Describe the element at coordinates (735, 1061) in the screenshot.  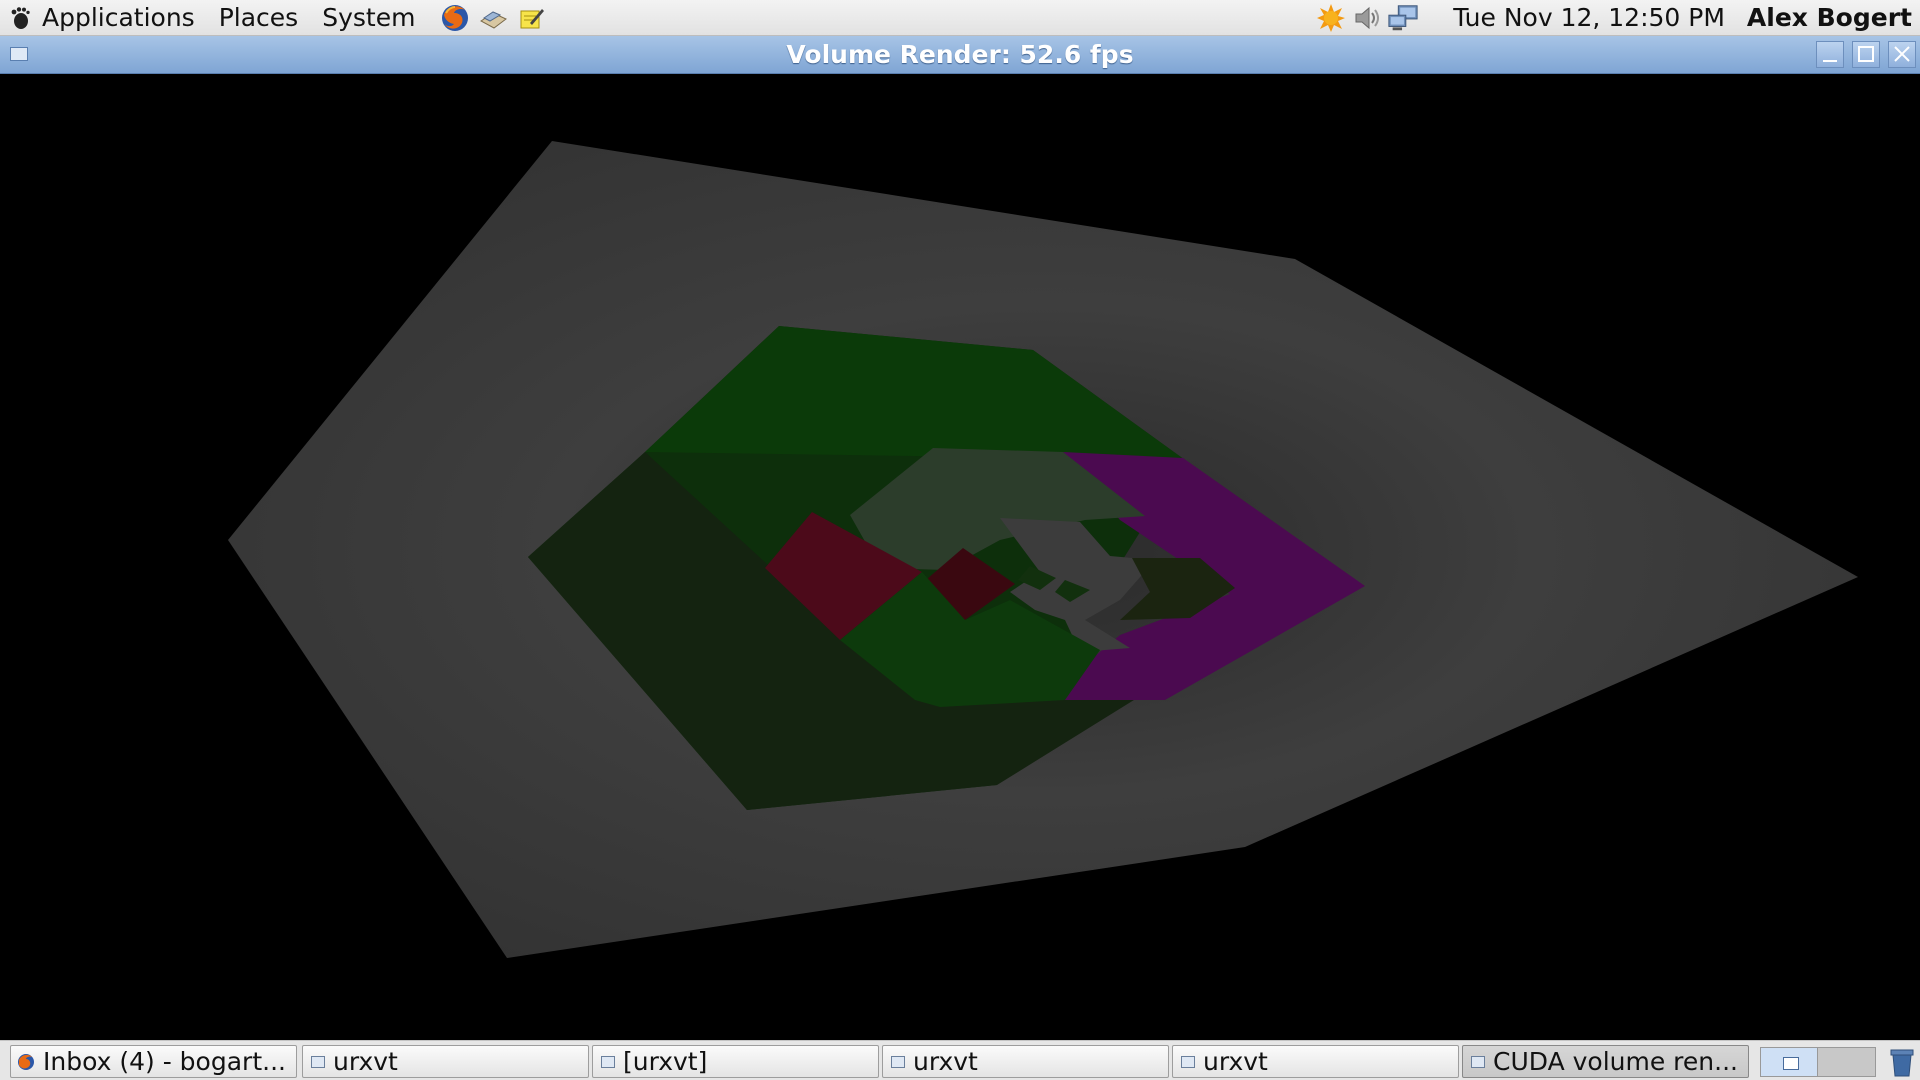
I see `task-button-urxvt-2: [urxvt]` at that location.